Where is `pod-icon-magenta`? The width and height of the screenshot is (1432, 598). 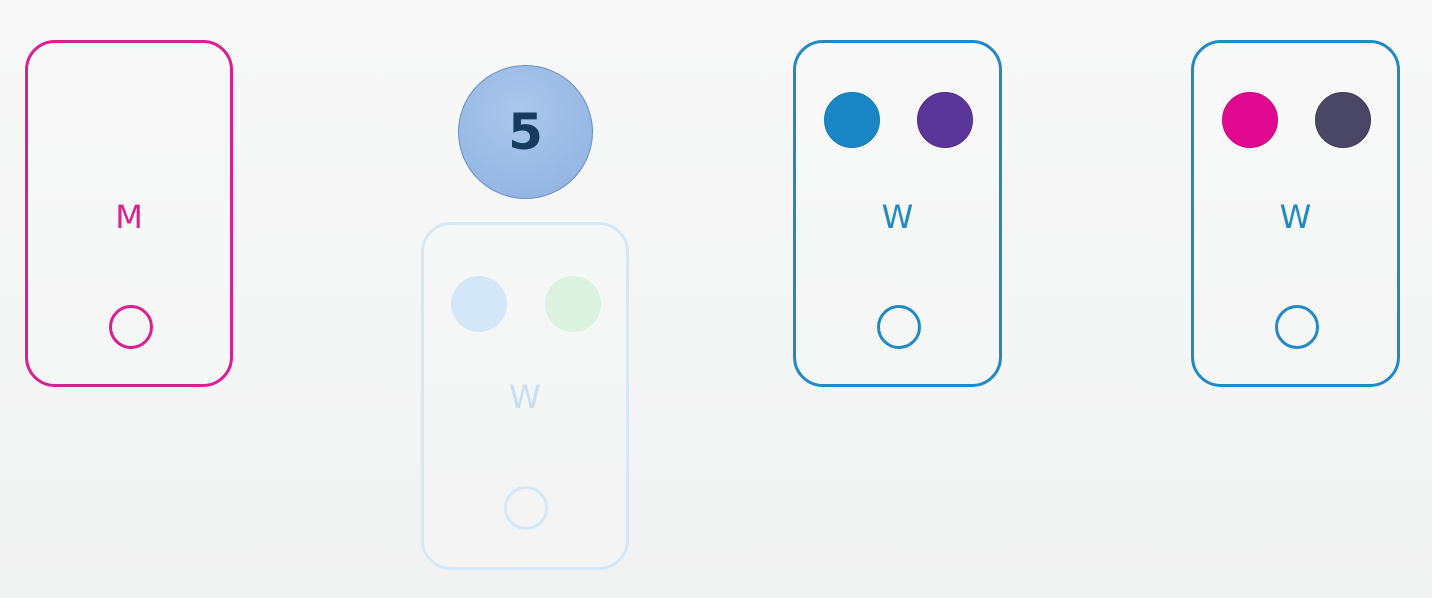
pod-icon-magenta is located at coordinates (1250, 120).